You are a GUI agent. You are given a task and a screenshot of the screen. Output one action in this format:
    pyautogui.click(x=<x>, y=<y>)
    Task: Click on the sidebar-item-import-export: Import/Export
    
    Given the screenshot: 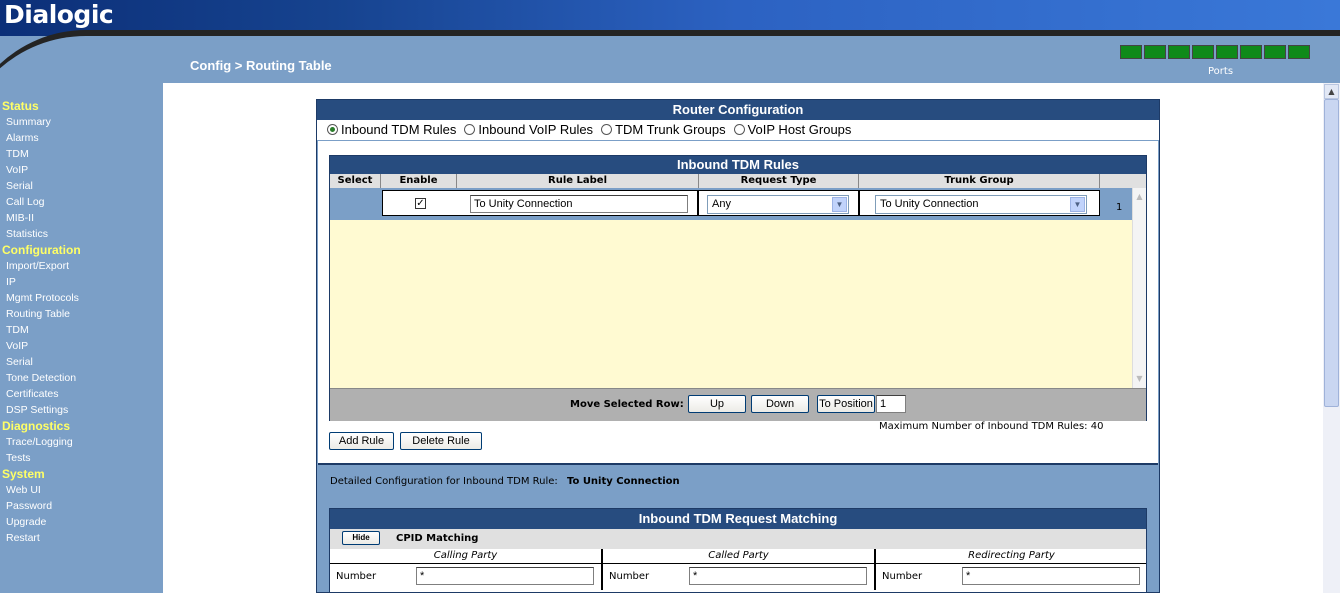 What is the action you would take?
    pyautogui.click(x=84, y=266)
    